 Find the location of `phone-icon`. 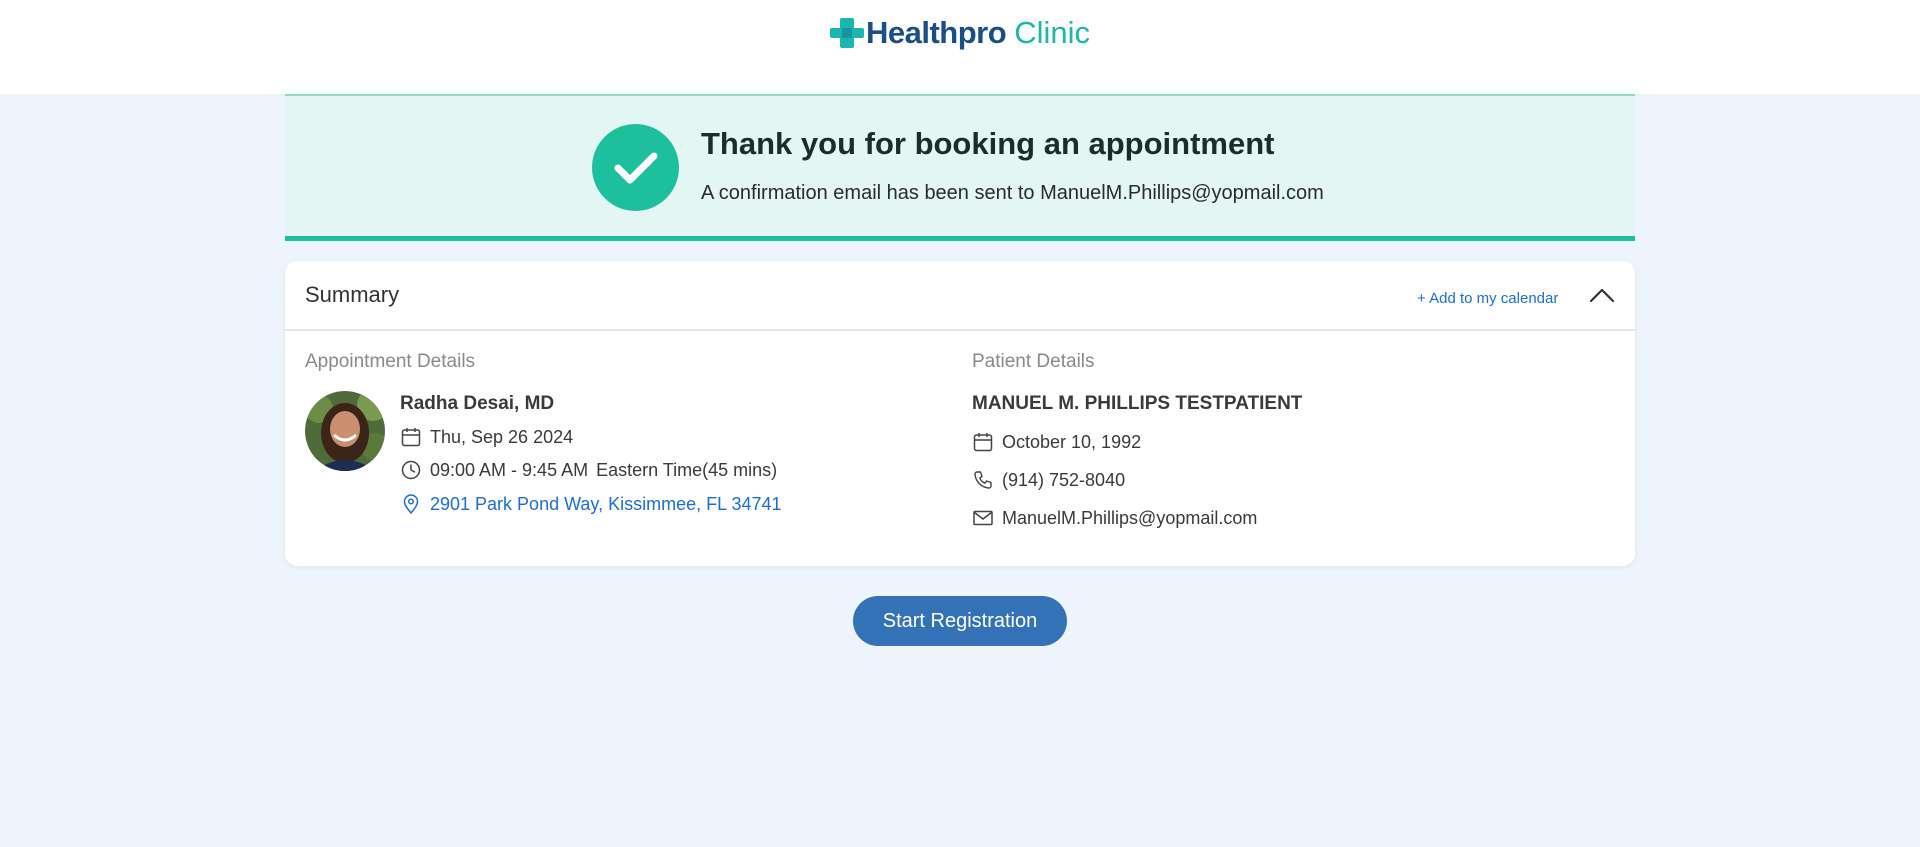

phone-icon is located at coordinates (983, 480).